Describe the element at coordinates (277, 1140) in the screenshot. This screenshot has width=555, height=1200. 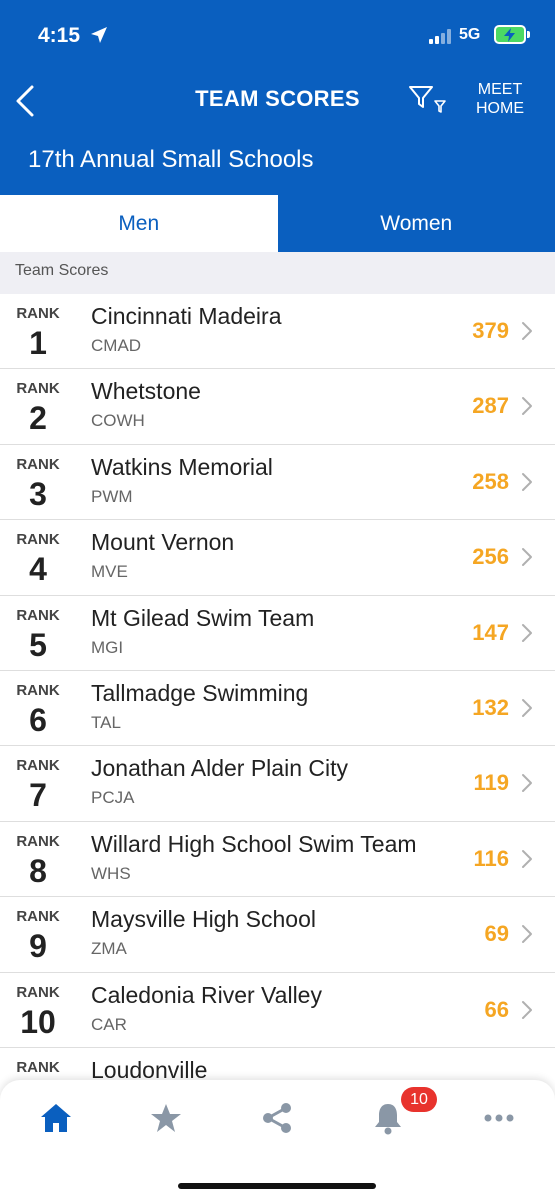
I see `bottom-nav` at that location.